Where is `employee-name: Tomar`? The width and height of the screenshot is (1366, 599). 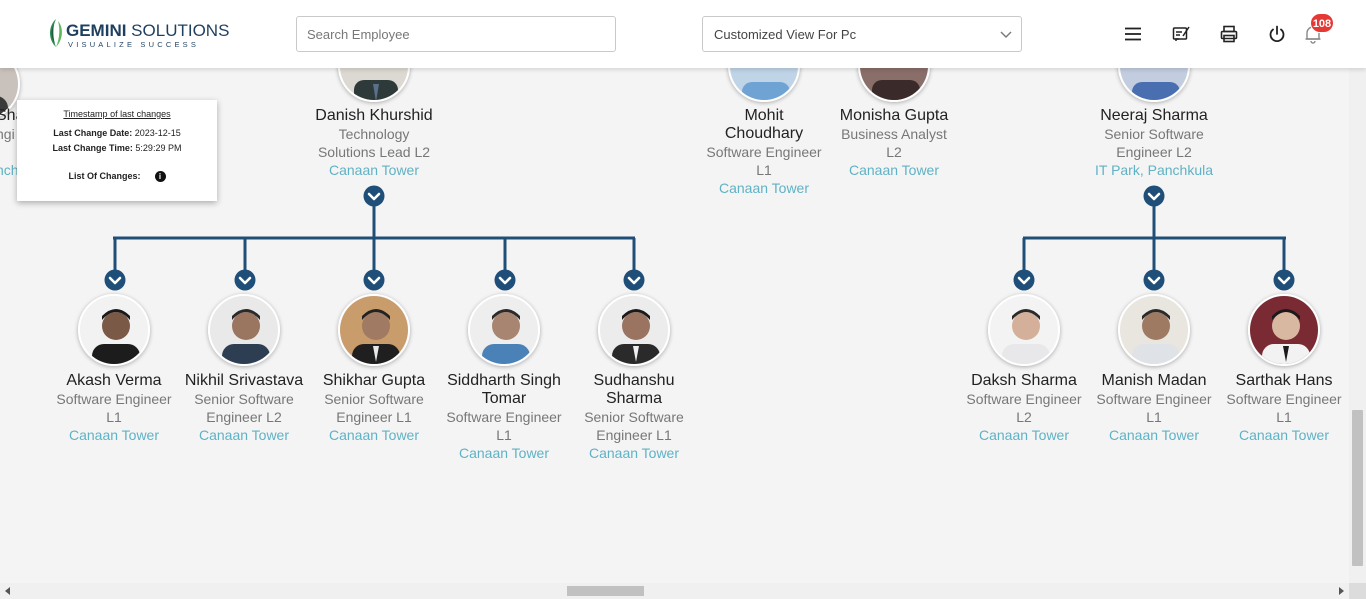 employee-name: Tomar is located at coordinates (504, 398).